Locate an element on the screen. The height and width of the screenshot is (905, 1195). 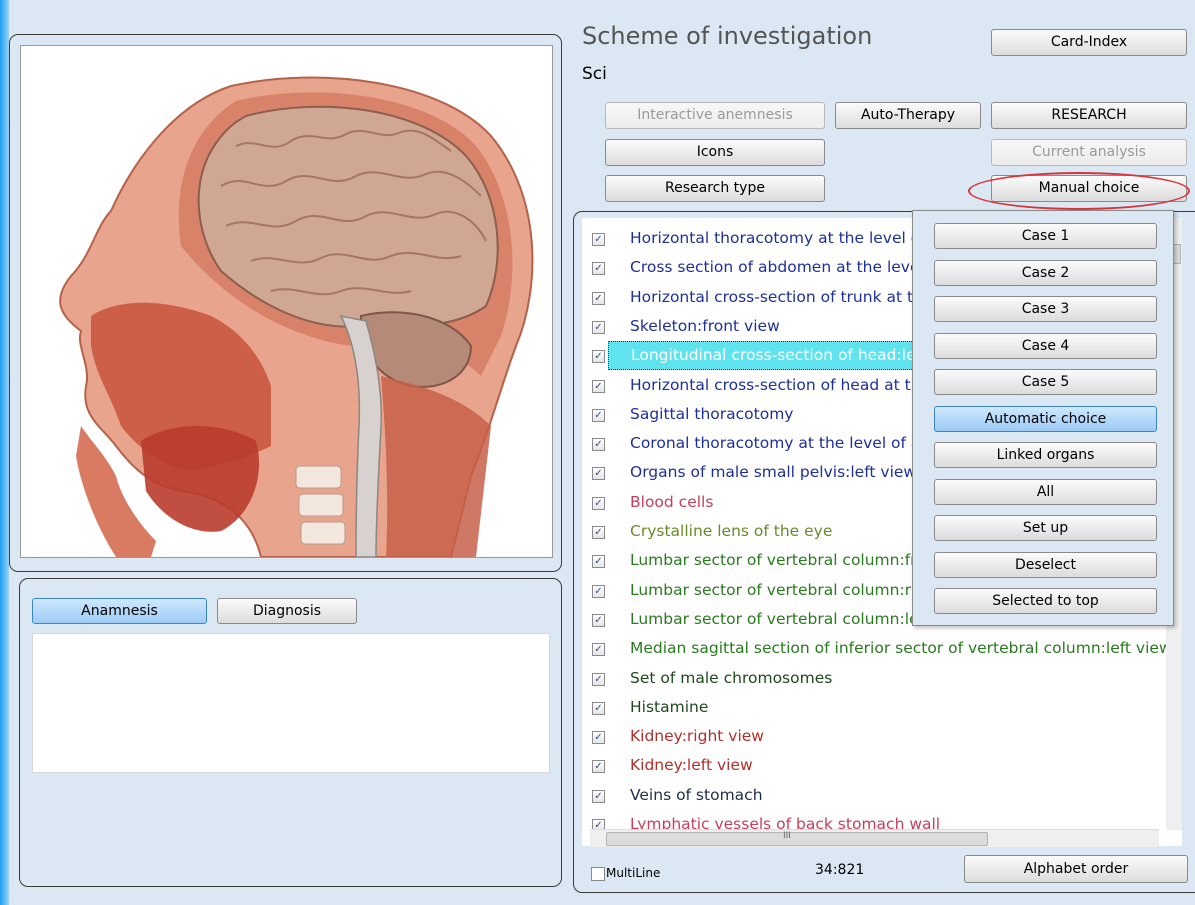
list-item: ✓ Veins of stomach is located at coordinates (882, 795).